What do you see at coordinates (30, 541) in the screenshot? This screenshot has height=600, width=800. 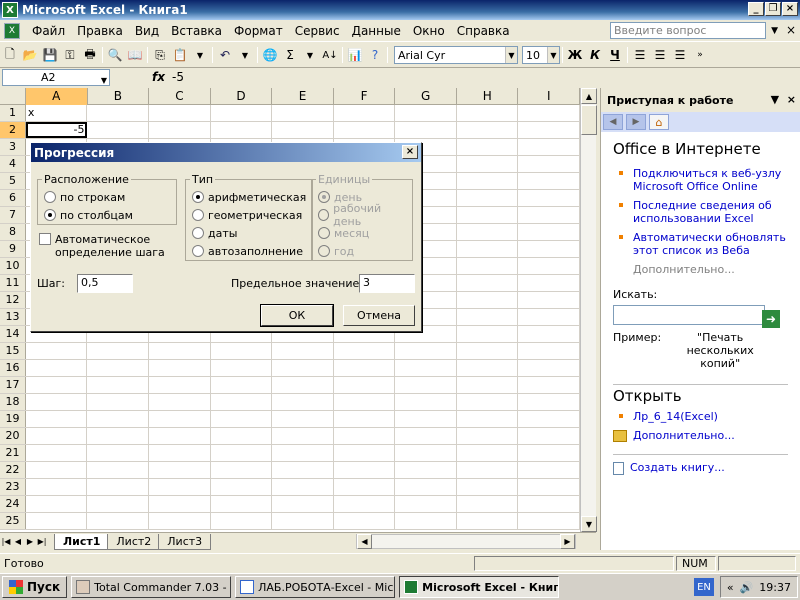 I see `next-sheet-icon: ▶` at bounding box center [30, 541].